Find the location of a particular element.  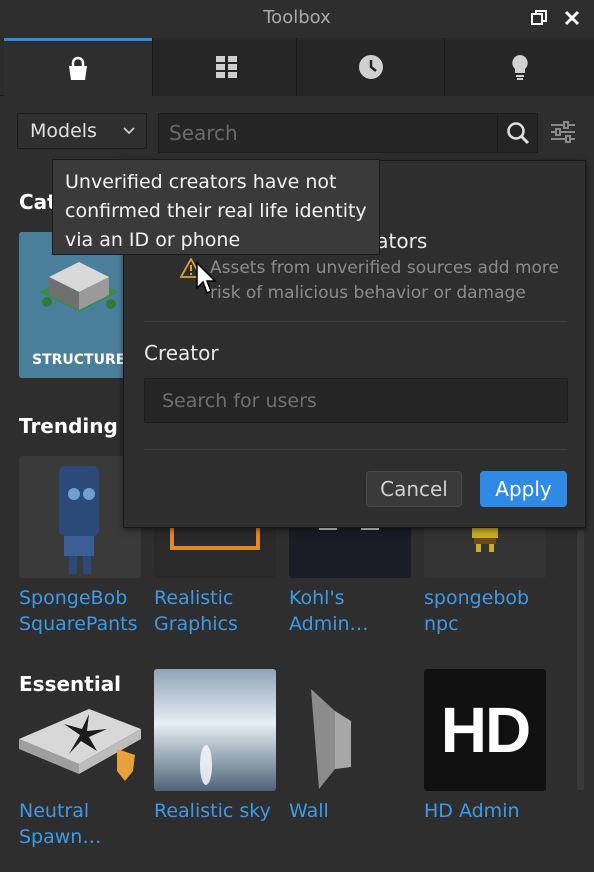

essential-thumb-hd-admin: HD is located at coordinates (485, 730).